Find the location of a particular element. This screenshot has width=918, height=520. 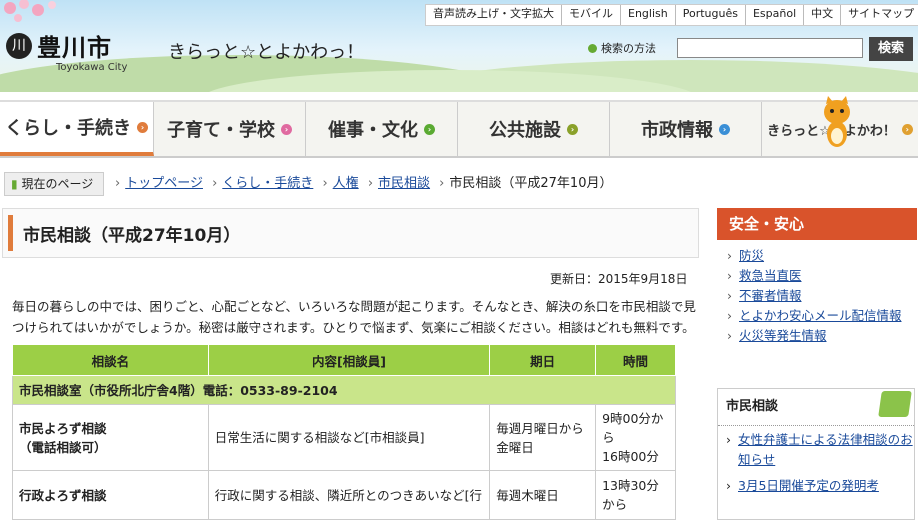

column-header: 時間 is located at coordinates (635, 360).